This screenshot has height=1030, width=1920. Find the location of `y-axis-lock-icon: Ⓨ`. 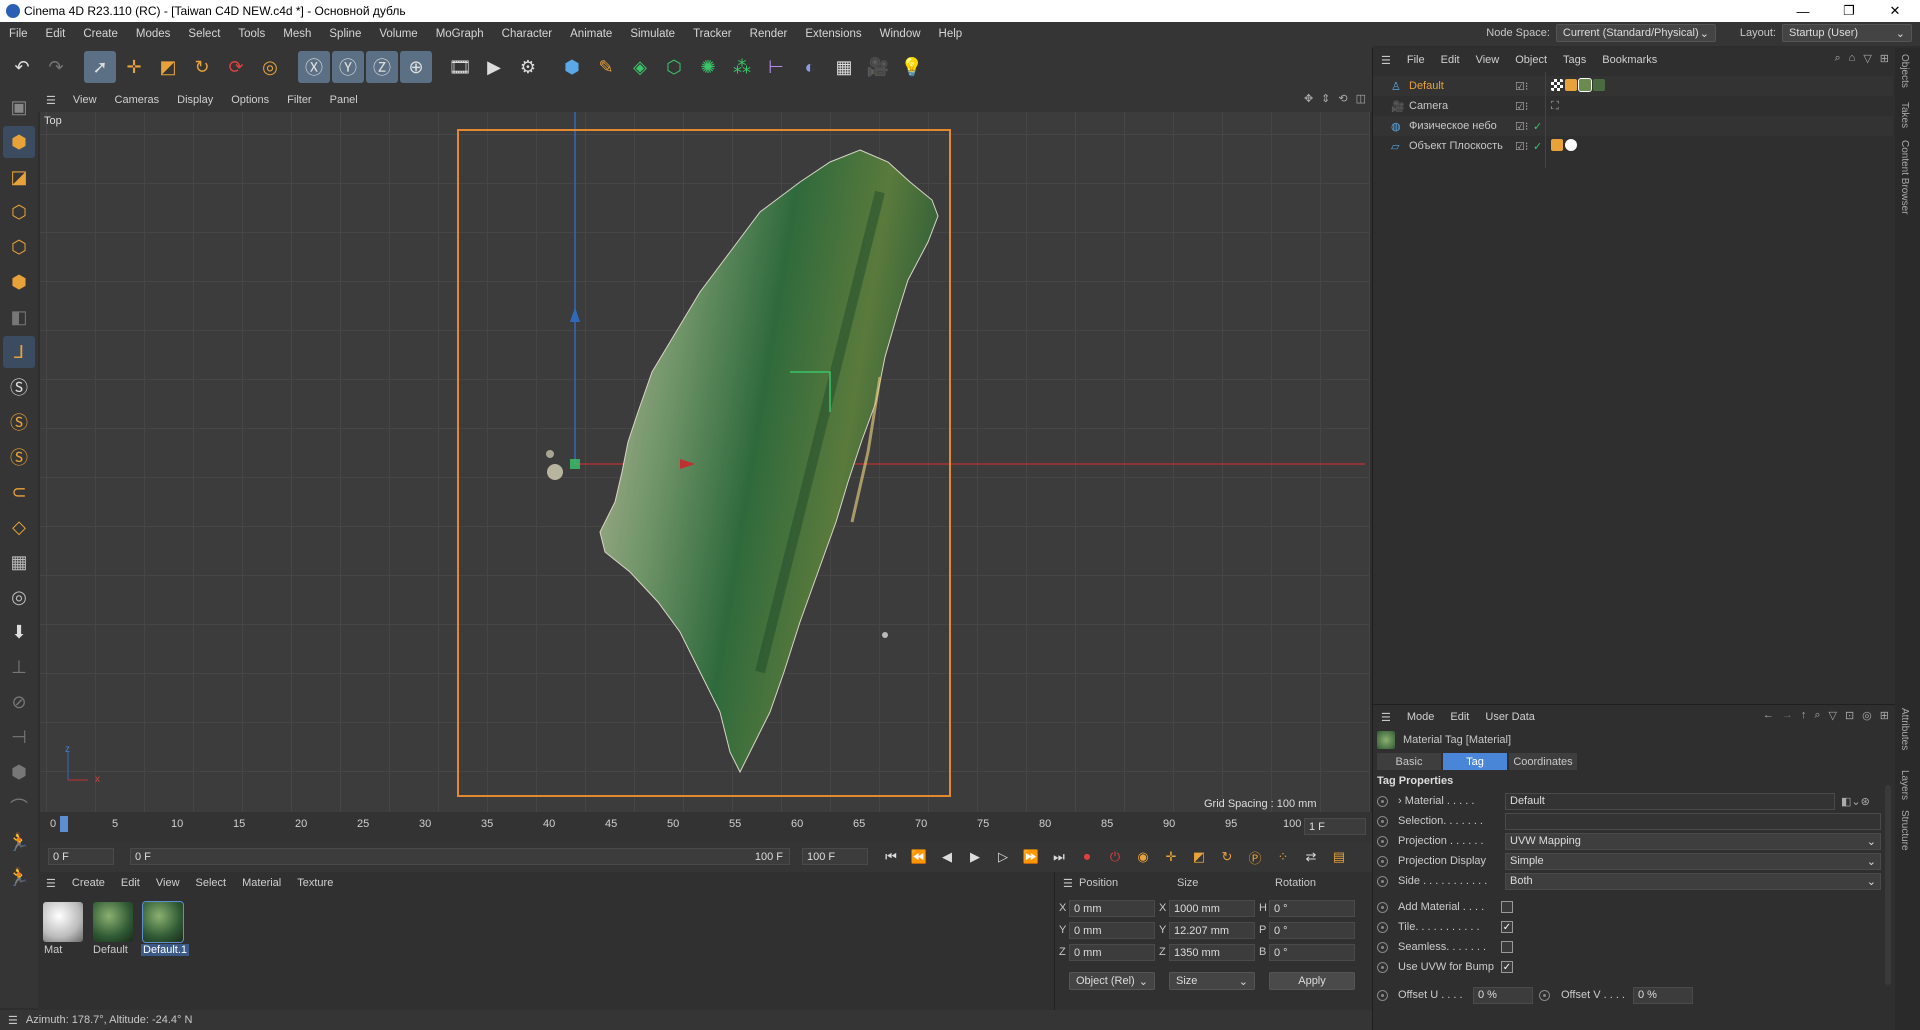

y-axis-lock-icon: Ⓨ is located at coordinates (348, 67).